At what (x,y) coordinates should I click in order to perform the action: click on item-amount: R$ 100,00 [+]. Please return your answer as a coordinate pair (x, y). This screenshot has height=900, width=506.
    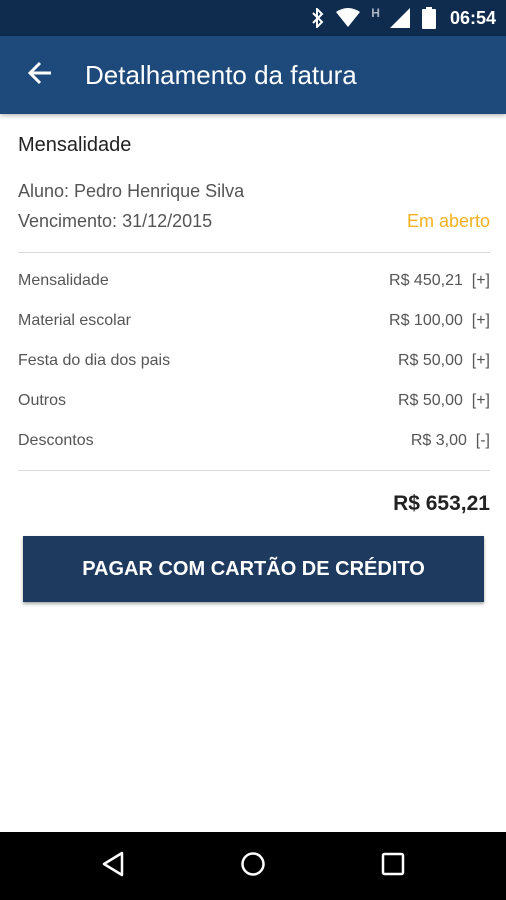
    Looking at the image, I should click on (439, 320).